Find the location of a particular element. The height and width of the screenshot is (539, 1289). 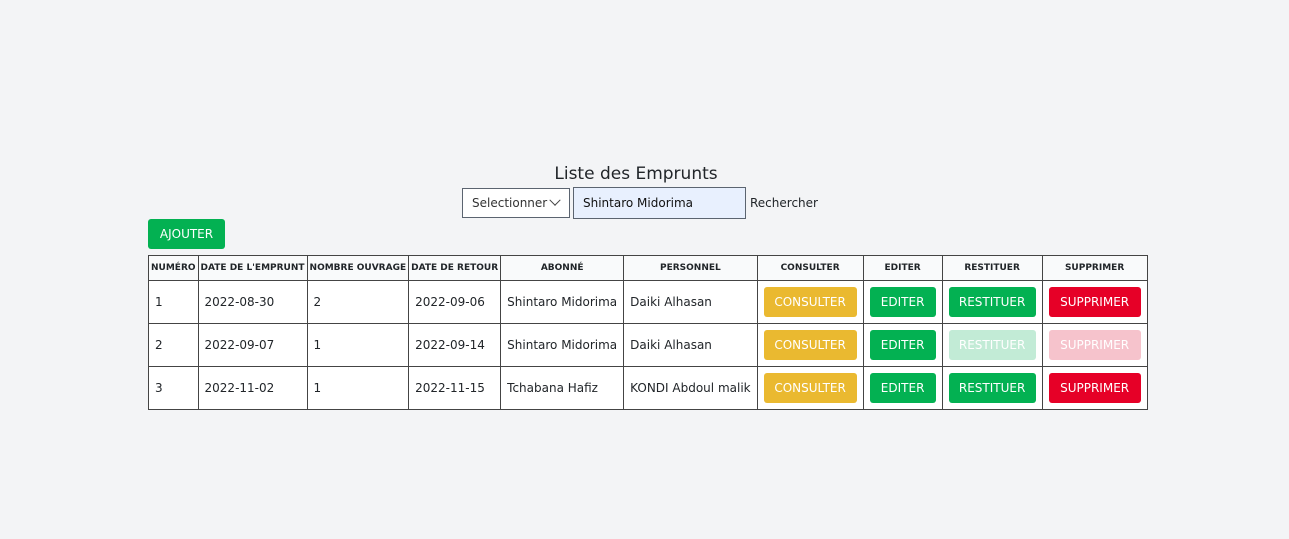

cell-date-retour: 2022-09-14 is located at coordinates (455, 345).